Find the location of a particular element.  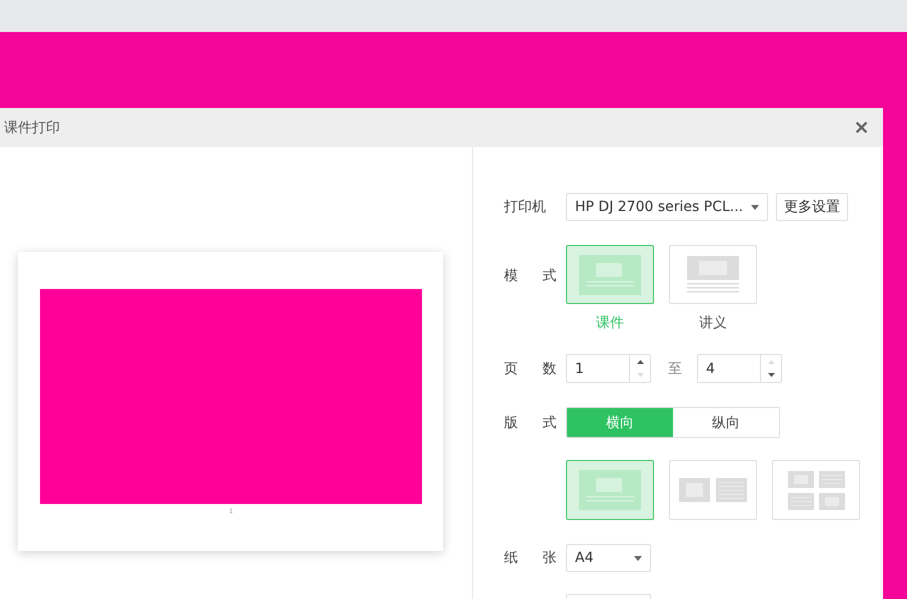

handout-layout-icon is located at coordinates (713, 275).